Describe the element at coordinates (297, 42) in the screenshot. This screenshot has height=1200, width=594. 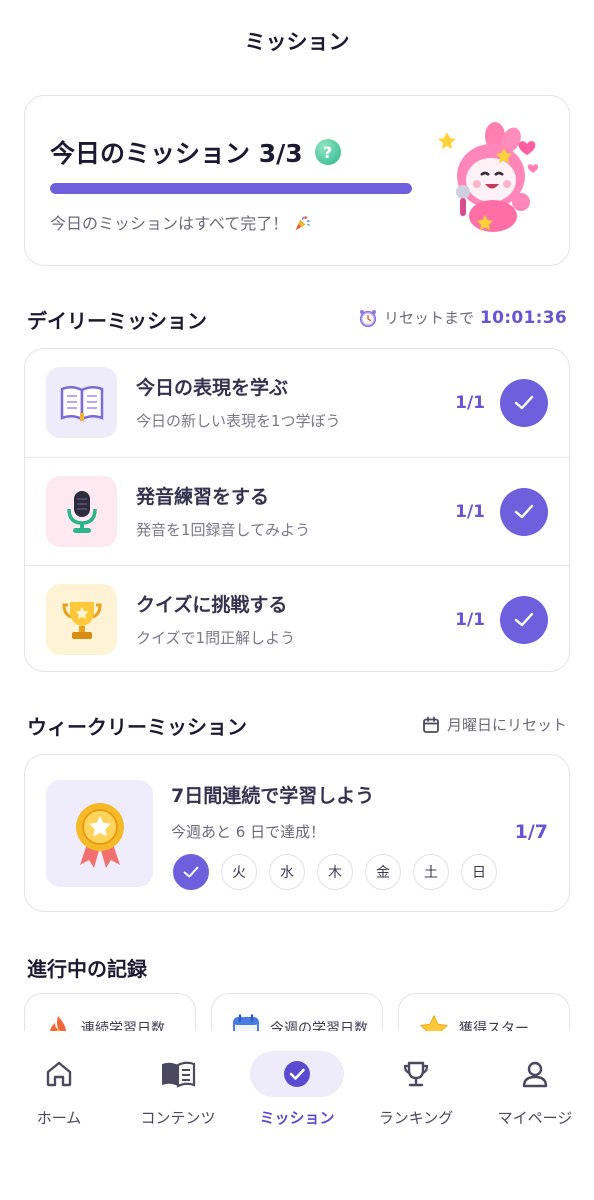
I see `page-title: ミッション` at that location.